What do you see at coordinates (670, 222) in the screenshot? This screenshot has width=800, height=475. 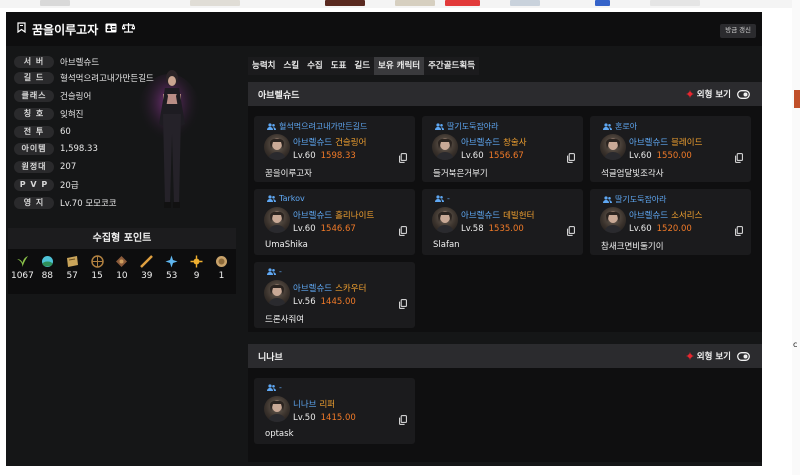 I see `character-card: 딸기도둑잡아라 아브렐슈드 소서리스 Lv.60 1520.00 참새크면비둘기이` at bounding box center [670, 222].